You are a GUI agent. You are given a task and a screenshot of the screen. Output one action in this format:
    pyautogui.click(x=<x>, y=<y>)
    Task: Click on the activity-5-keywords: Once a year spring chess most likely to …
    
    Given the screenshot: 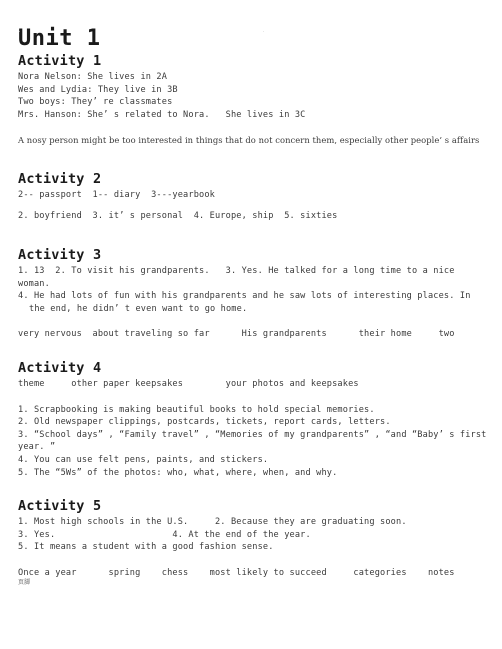 What is the action you would take?
    pyautogui.click(x=236, y=572)
    